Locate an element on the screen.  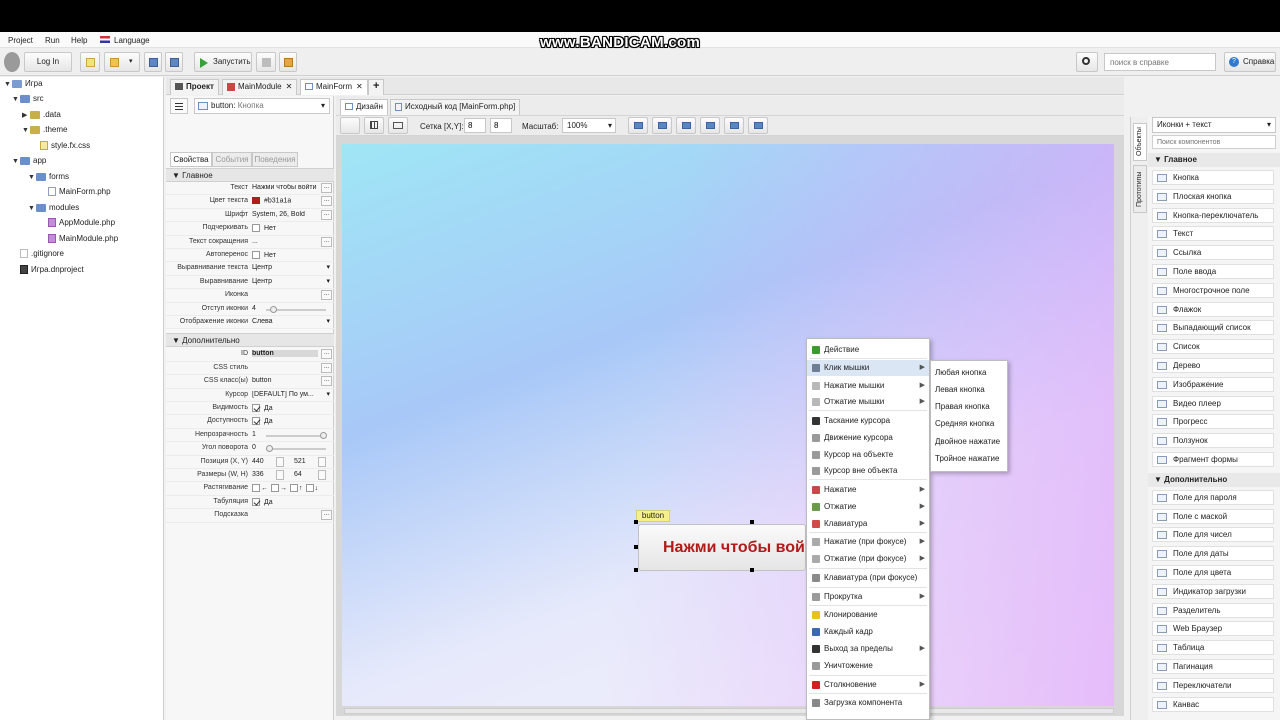
property-row: Растягивание ← → ↑ ↓ is located at coordinates (250, 489).